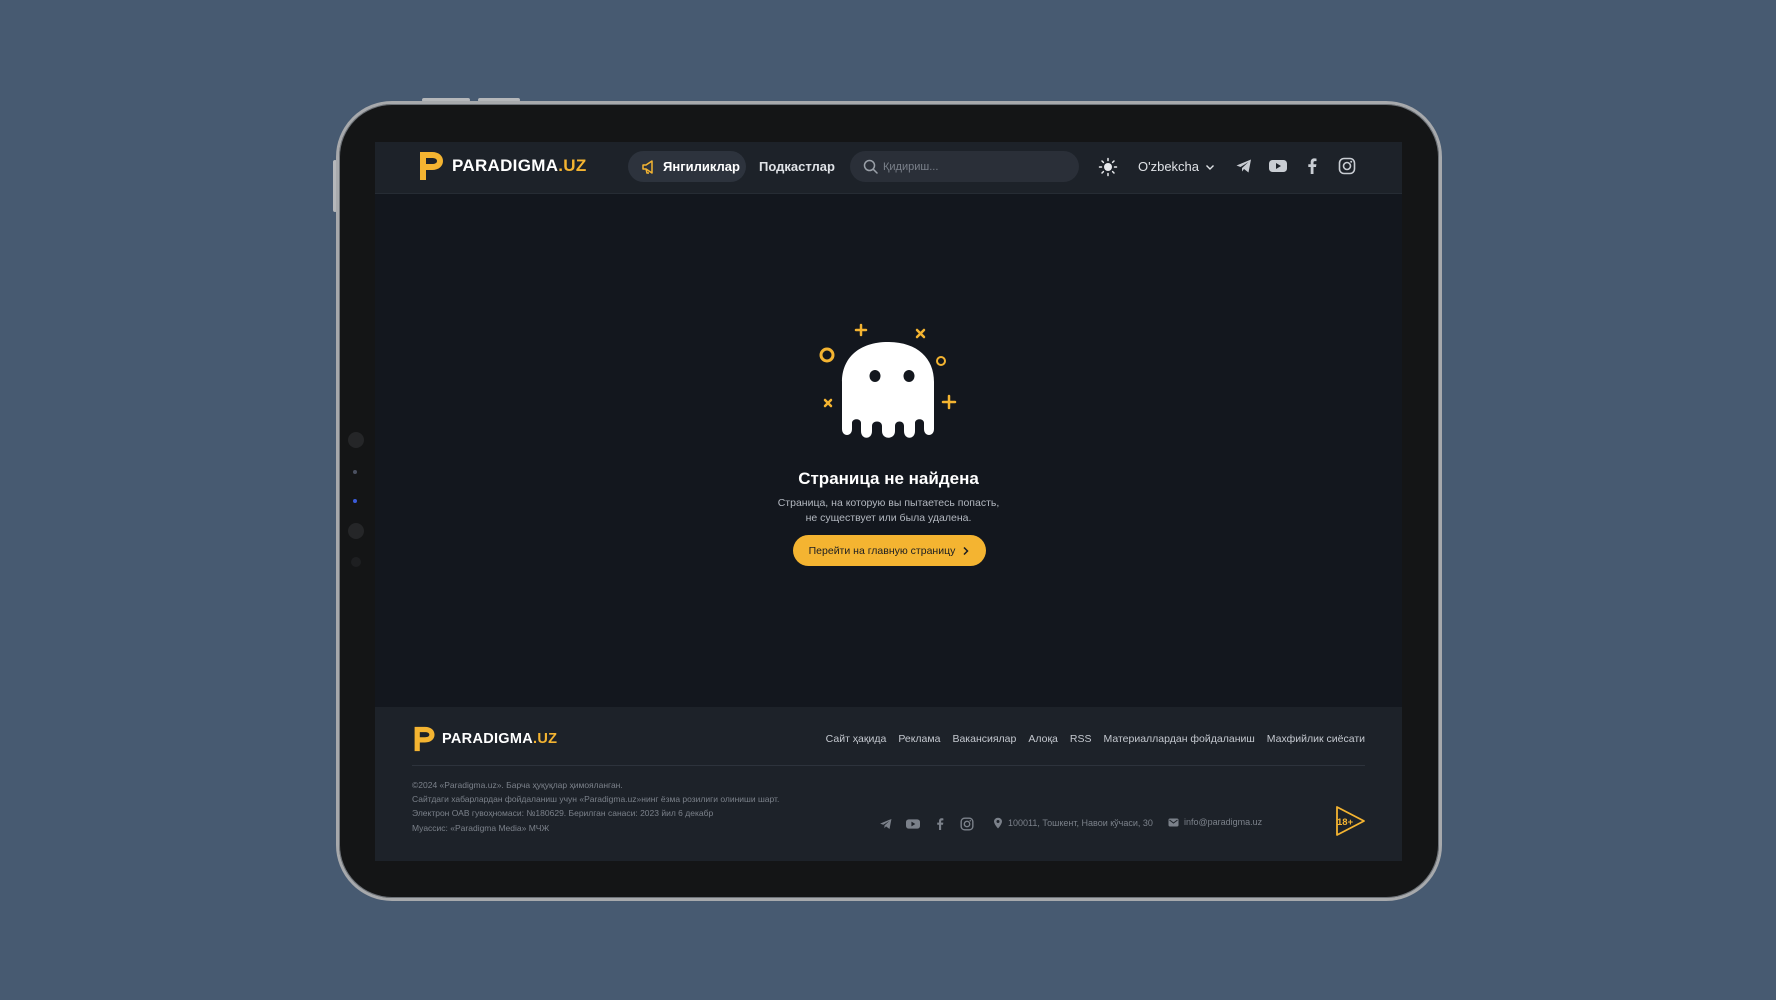 The width and height of the screenshot is (1776, 1000). I want to click on footer-link-contact: Алоқа, so click(1043, 739).